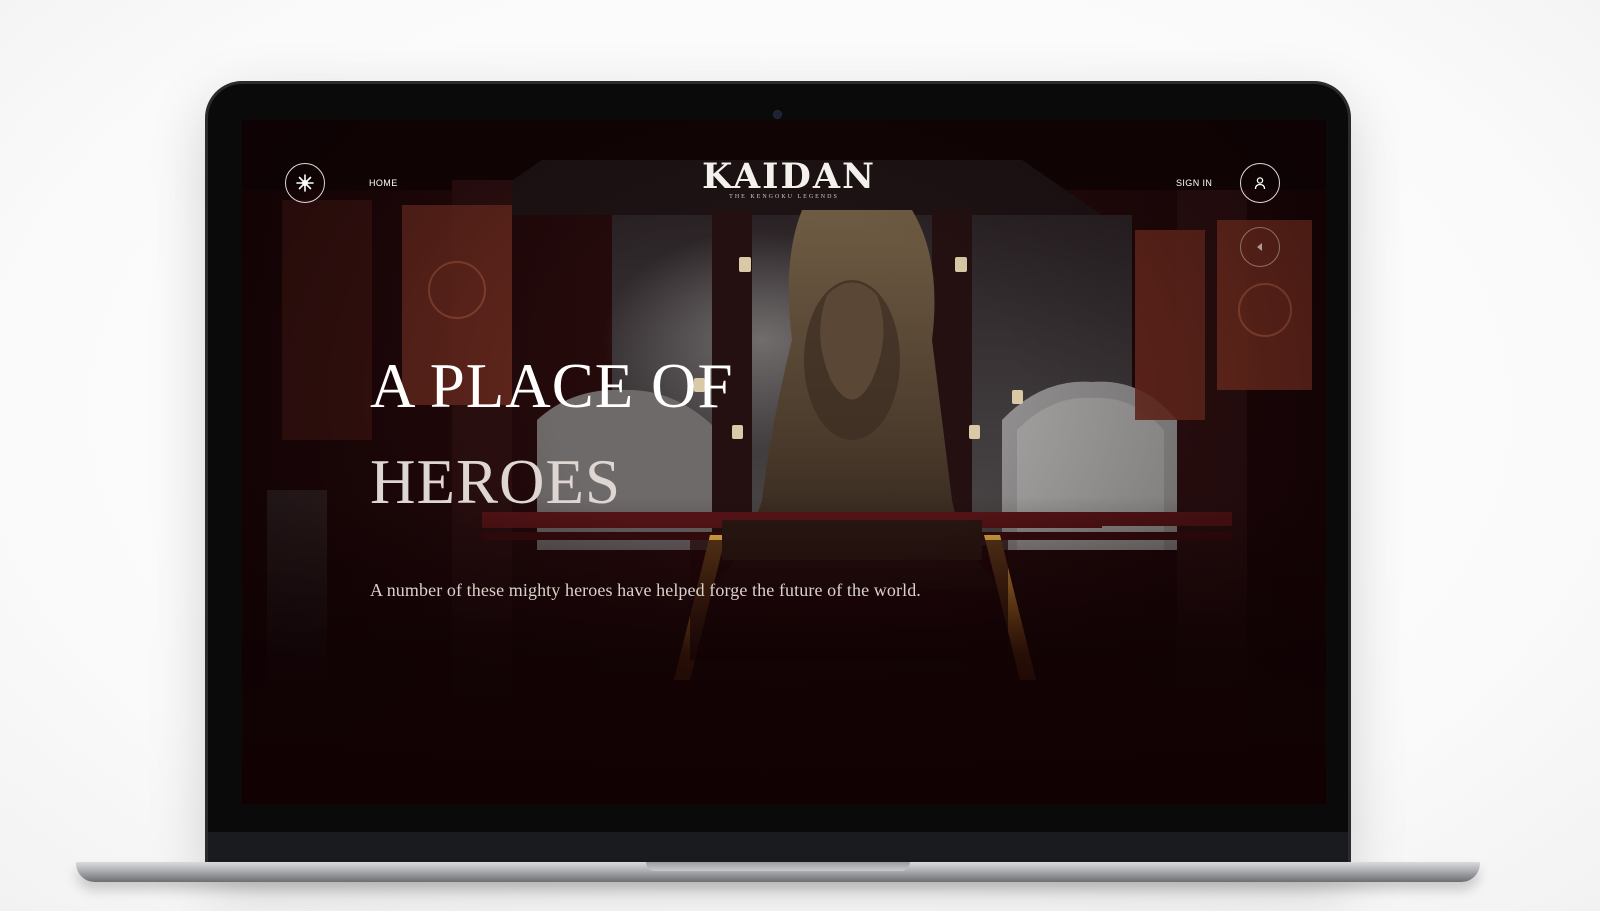 This screenshot has height=911, width=1600. What do you see at coordinates (552, 386) in the screenshot?
I see `hero-headline-line1: A PLACE OF` at bounding box center [552, 386].